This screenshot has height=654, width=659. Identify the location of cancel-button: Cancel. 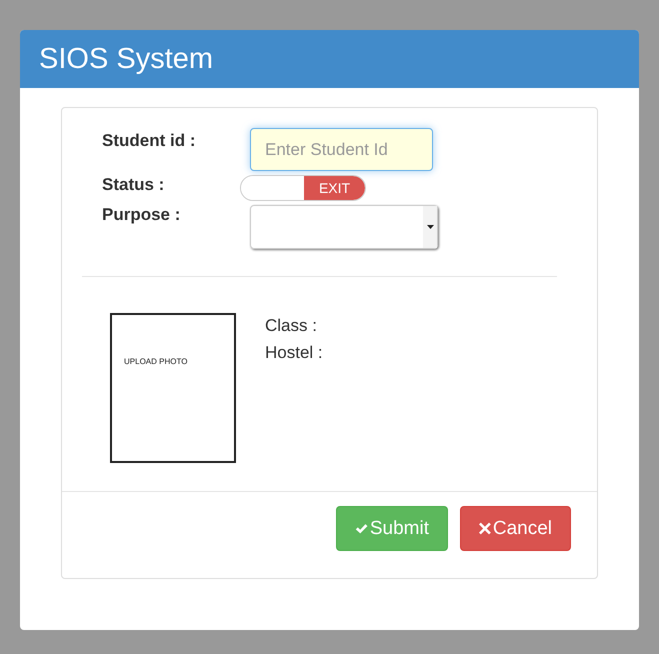
(515, 528).